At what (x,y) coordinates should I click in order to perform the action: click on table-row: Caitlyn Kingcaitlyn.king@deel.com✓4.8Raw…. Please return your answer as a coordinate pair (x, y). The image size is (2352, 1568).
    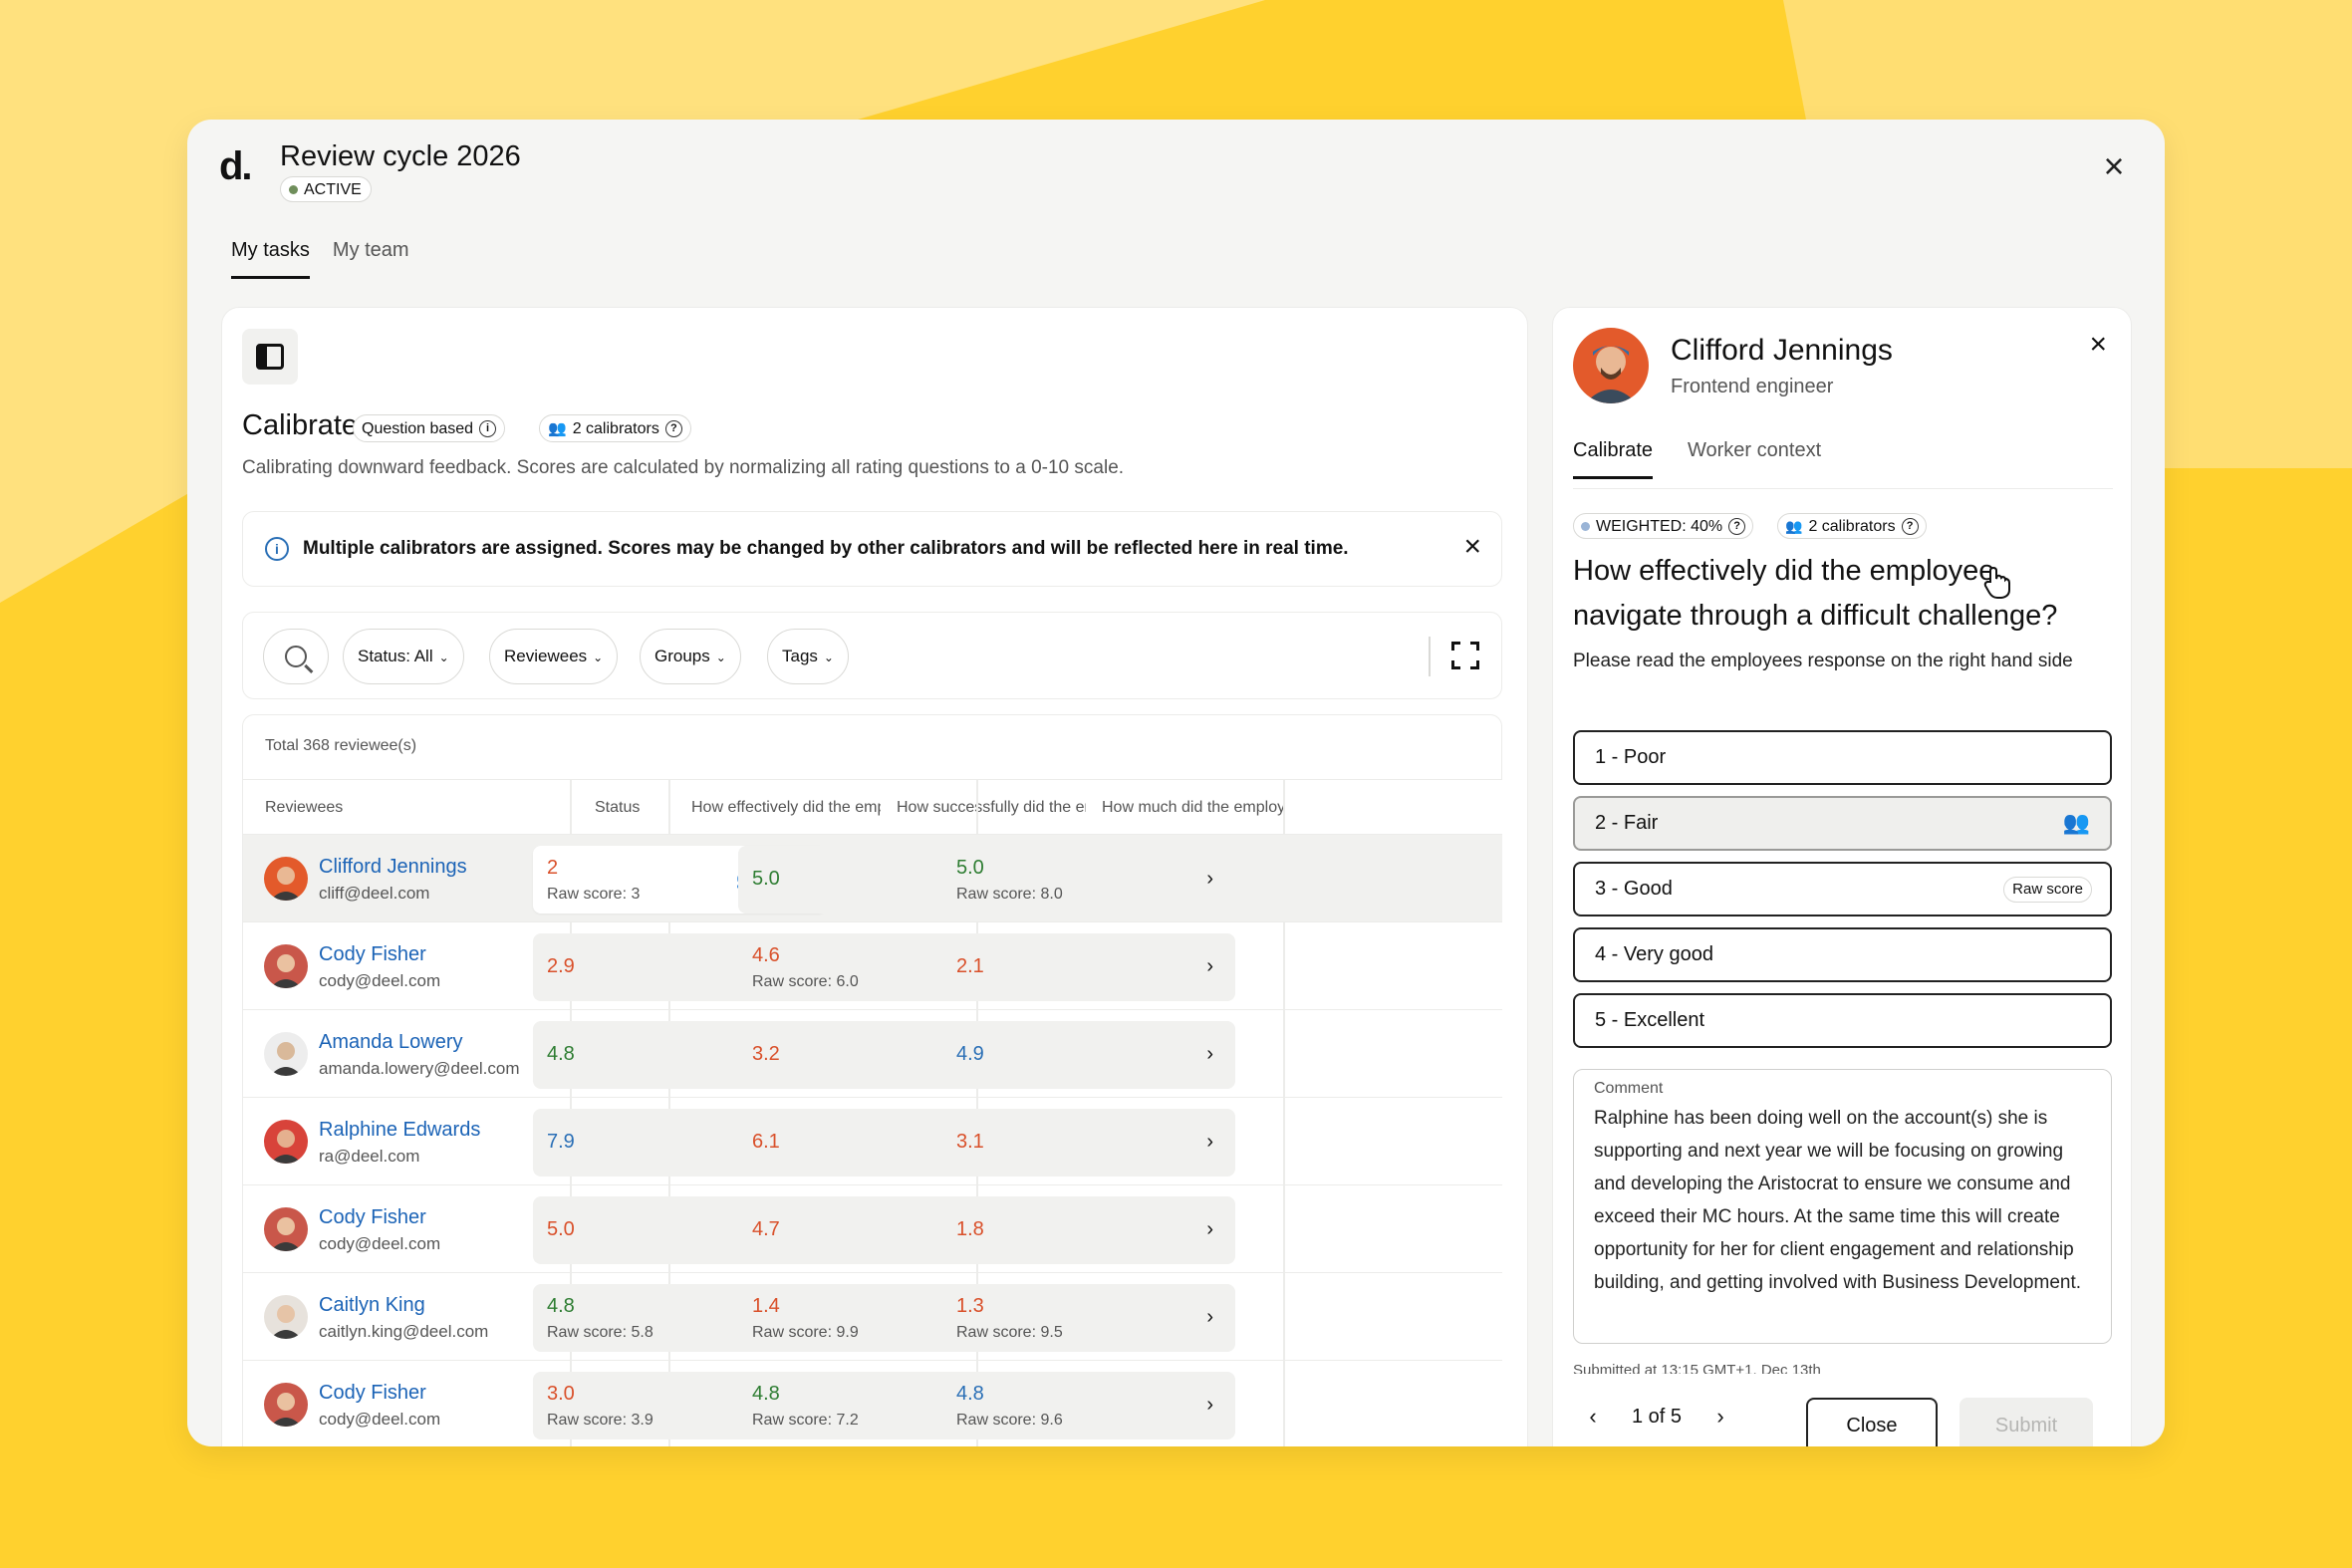
    Looking at the image, I should click on (872, 1317).